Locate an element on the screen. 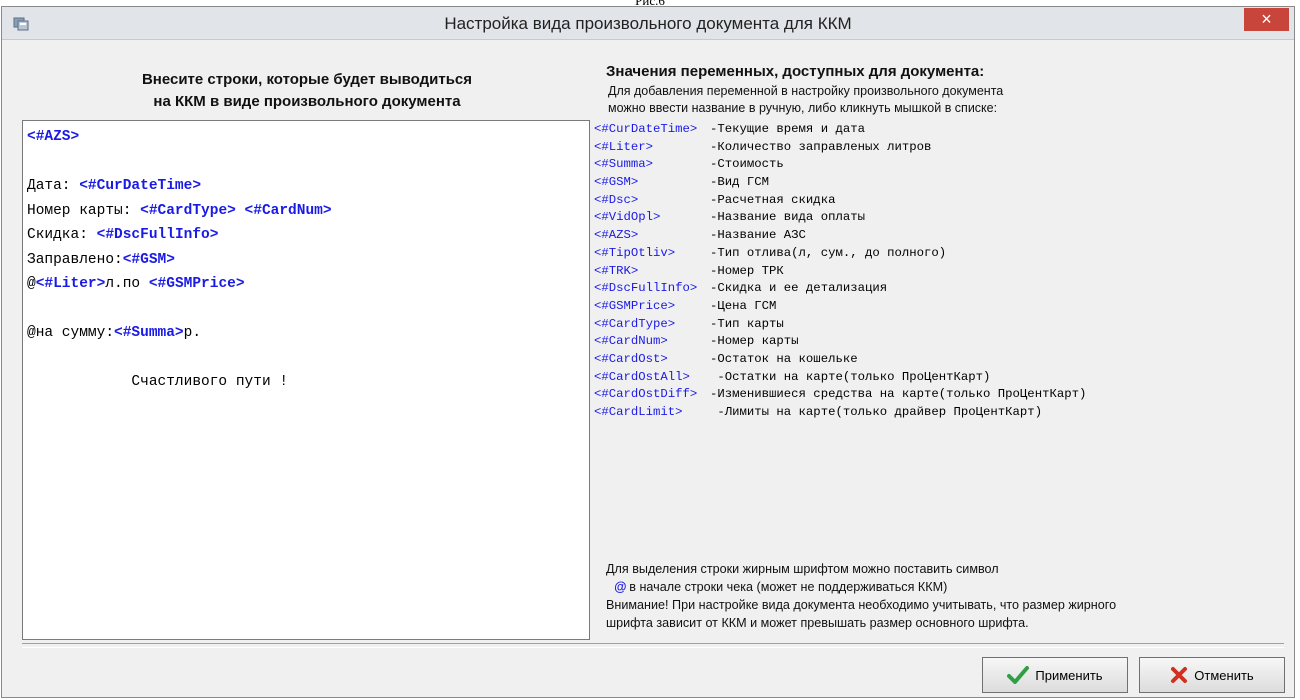  variable-name: <#CardOstAll> is located at coordinates (642, 376).